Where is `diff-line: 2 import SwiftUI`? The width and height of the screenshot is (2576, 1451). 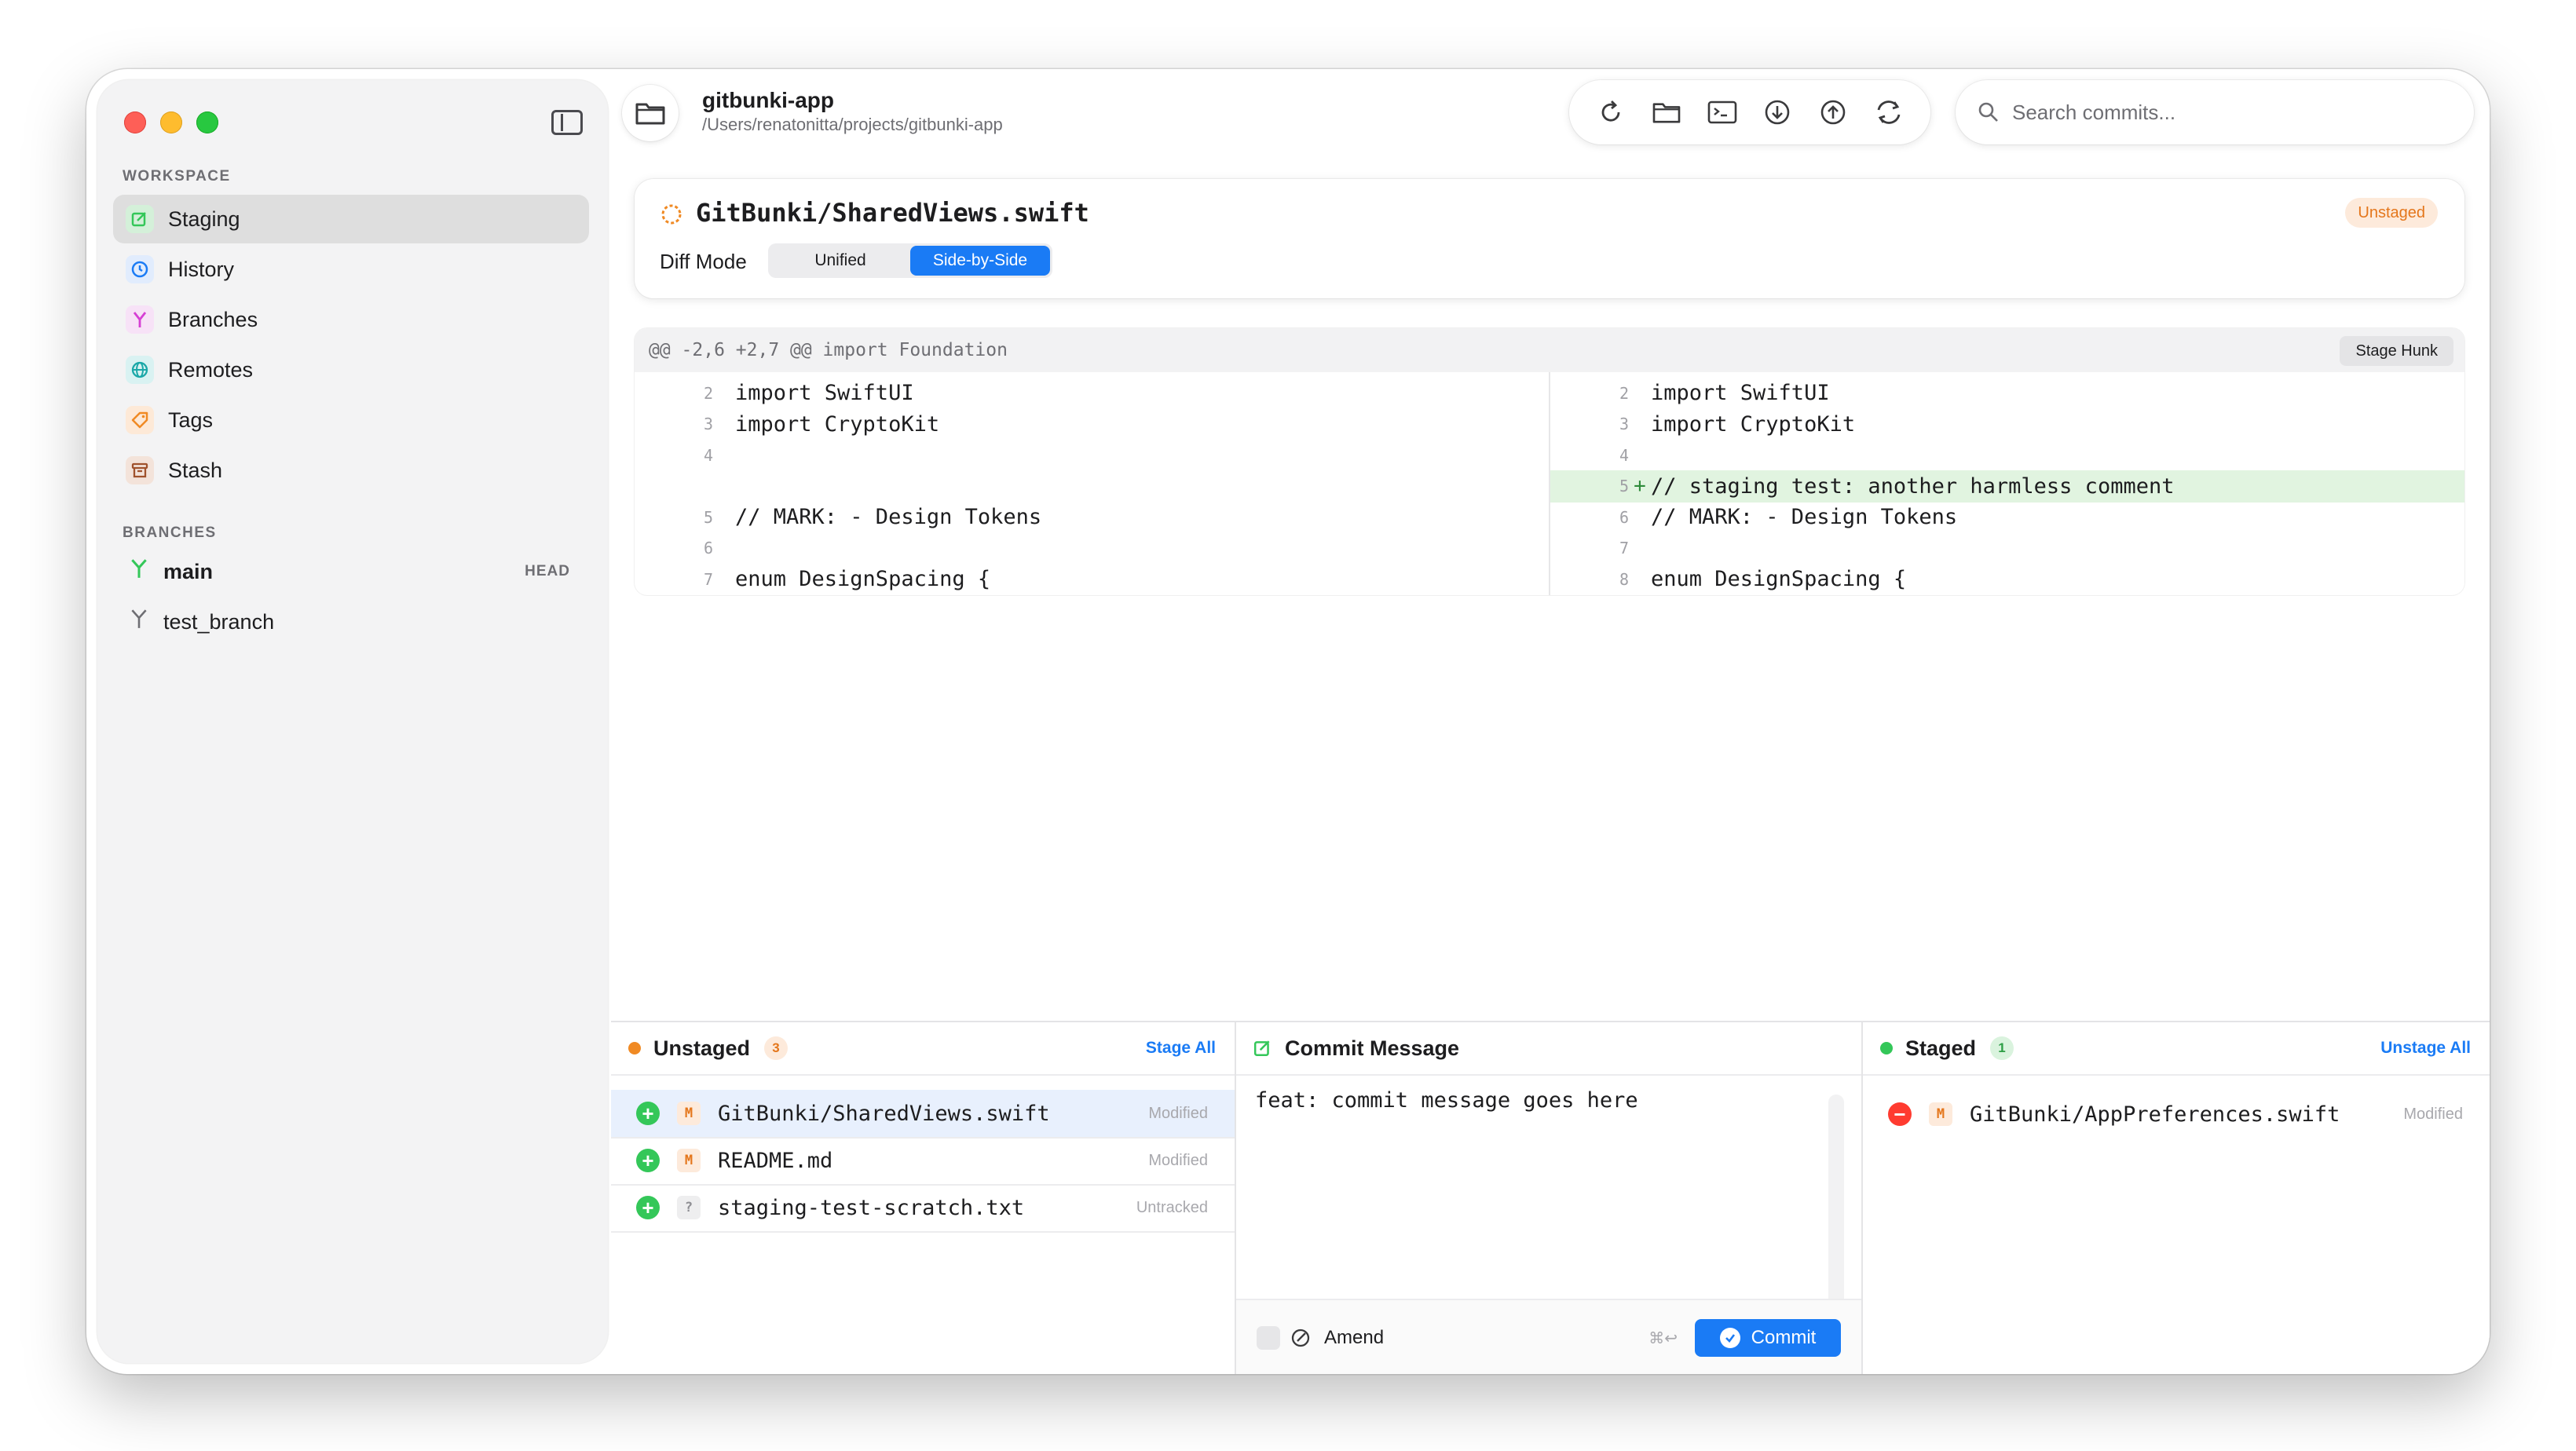 diff-line: 2 import SwiftUI is located at coordinates (1092, 393).